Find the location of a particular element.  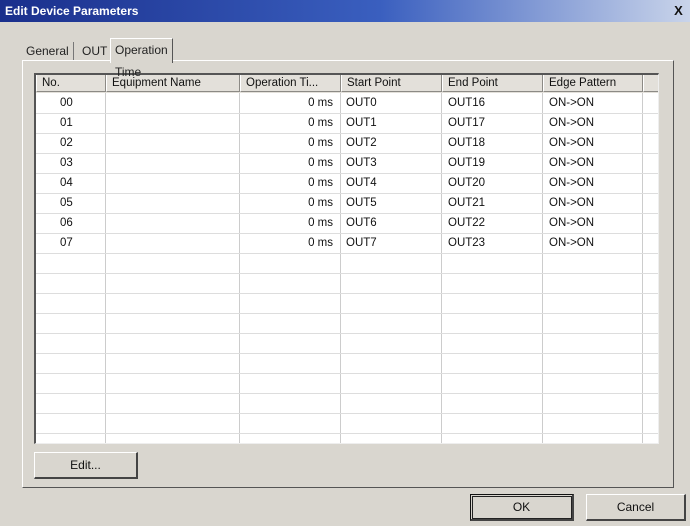

table-row: 05 0 ms OUT5 OUT21 ON->ON is located at coordinates (347, 203).